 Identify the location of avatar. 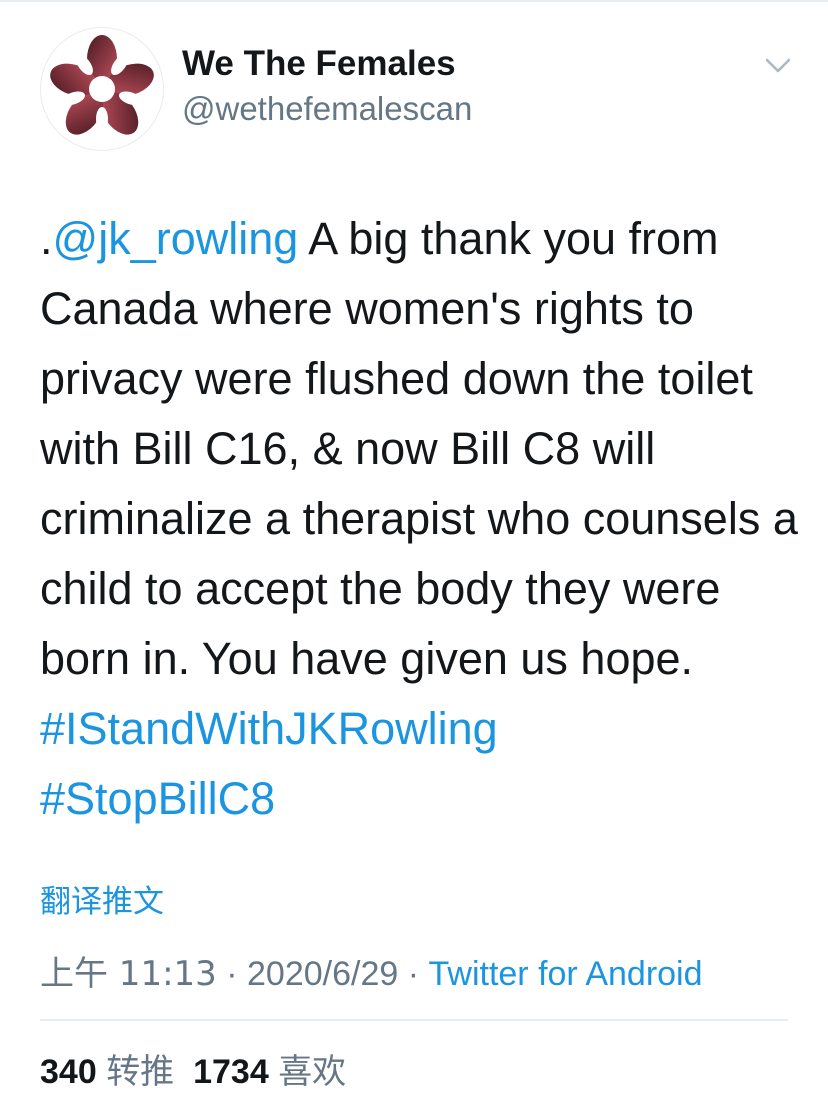
(102, 89).